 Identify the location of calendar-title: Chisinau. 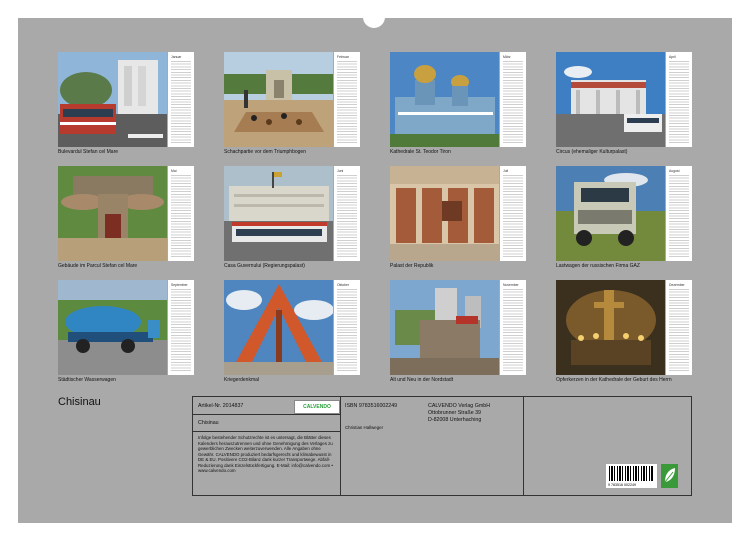
(79, 402).